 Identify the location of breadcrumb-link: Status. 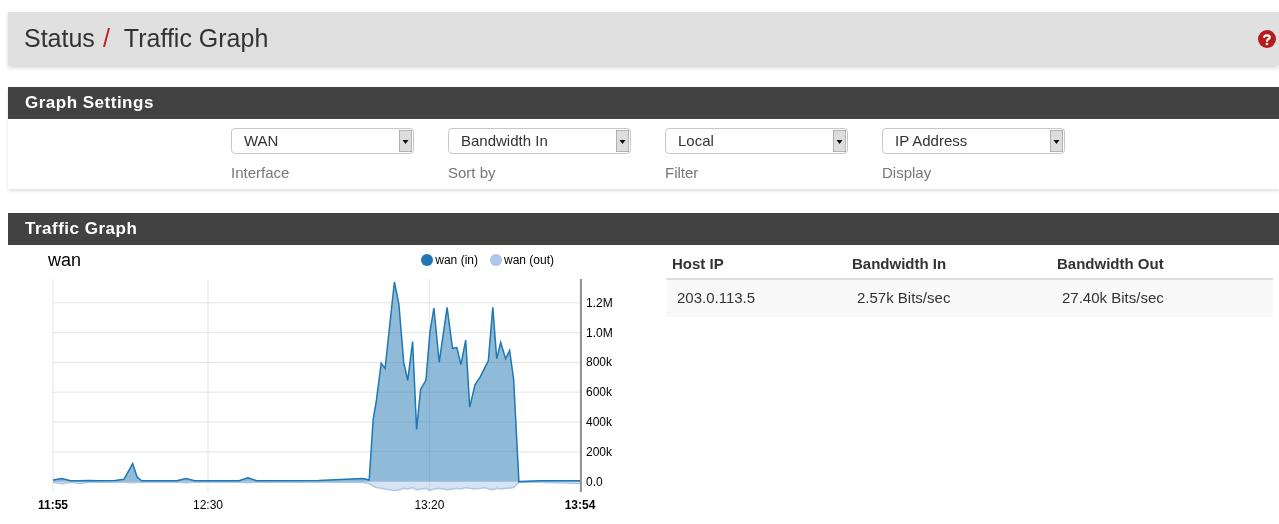
(59, 38).